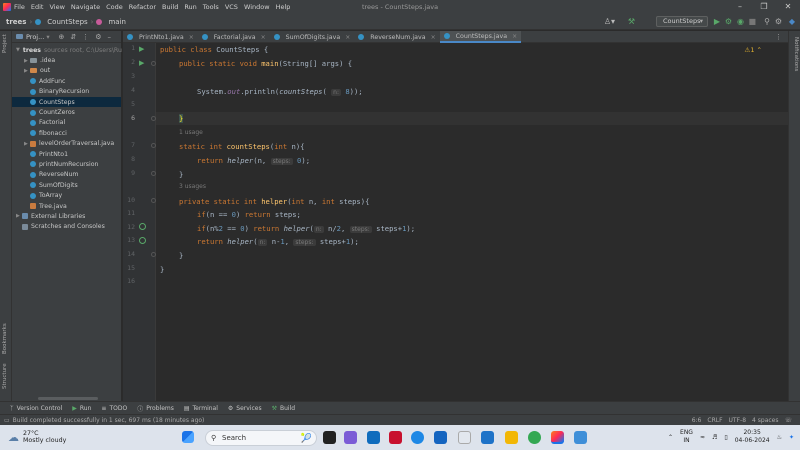 Image resolution: width=800 pixels, height=450 pixels. Describe the element at coordinates (487, 437) in the screenshot. I see `mail-icon` at that location.